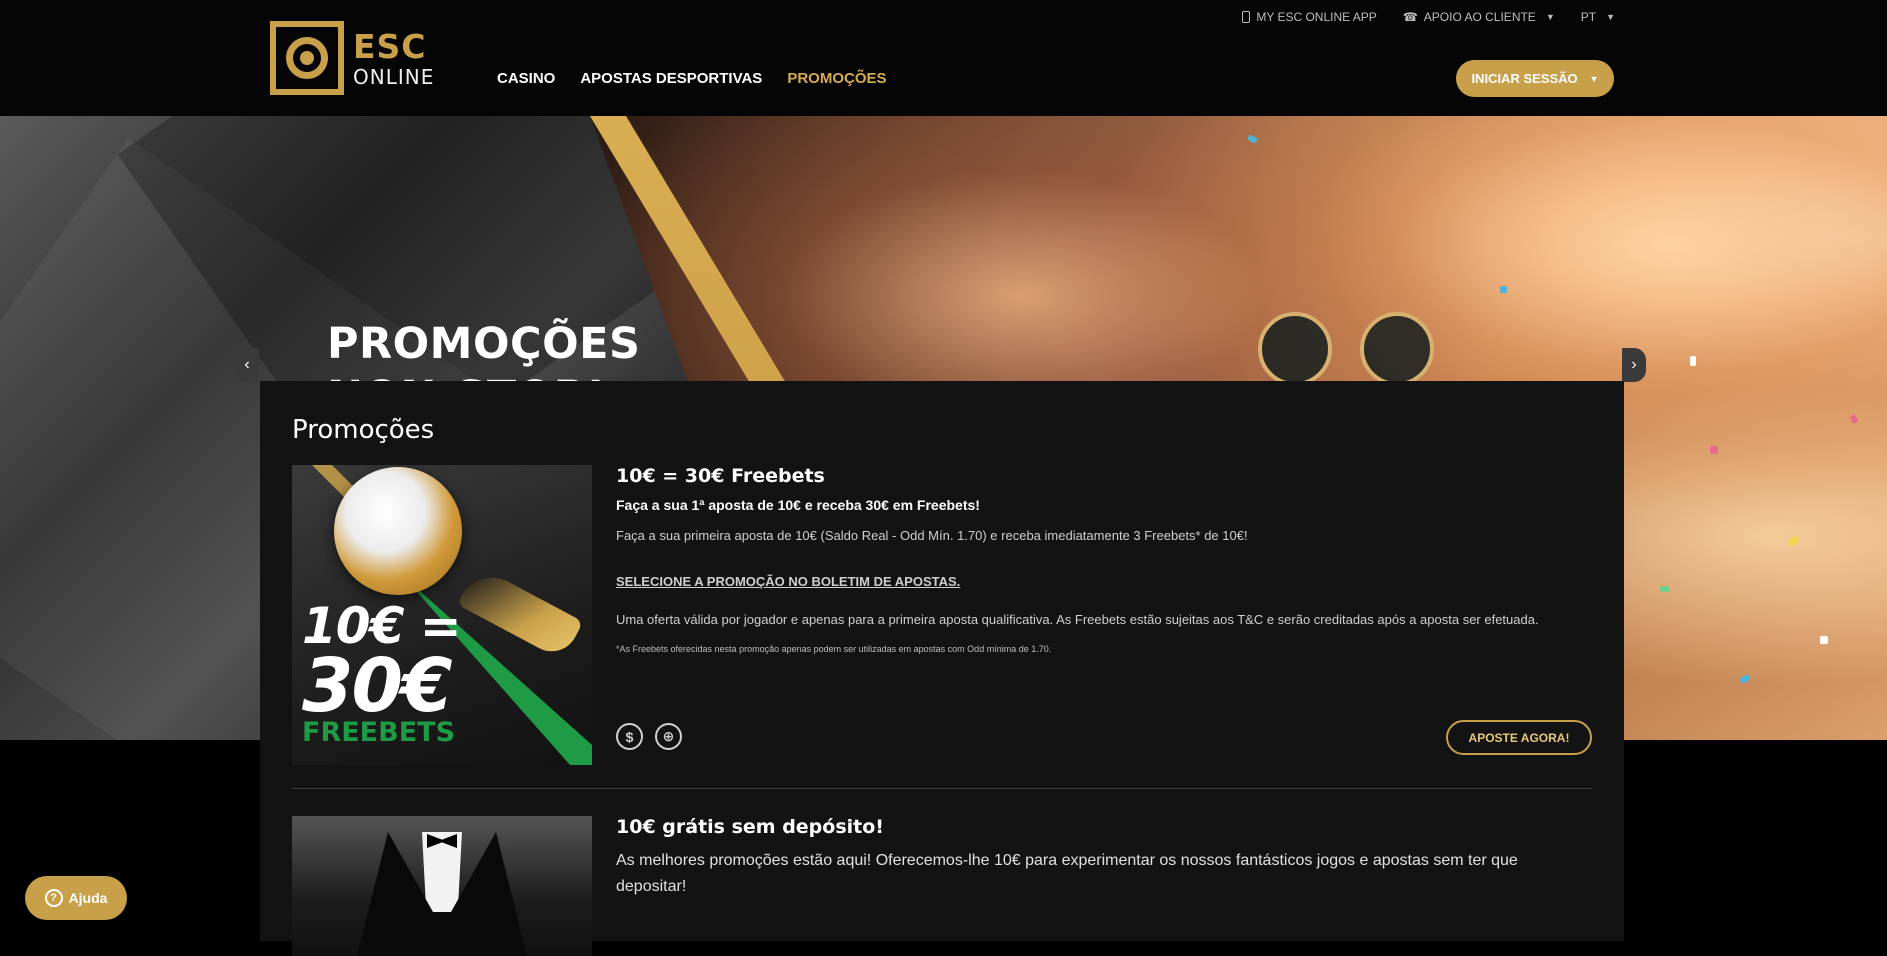  Describe the element at coordinates (484, 344) in the screenshot. I see `hero-title-line1: PROMOÇÕES` at that location.